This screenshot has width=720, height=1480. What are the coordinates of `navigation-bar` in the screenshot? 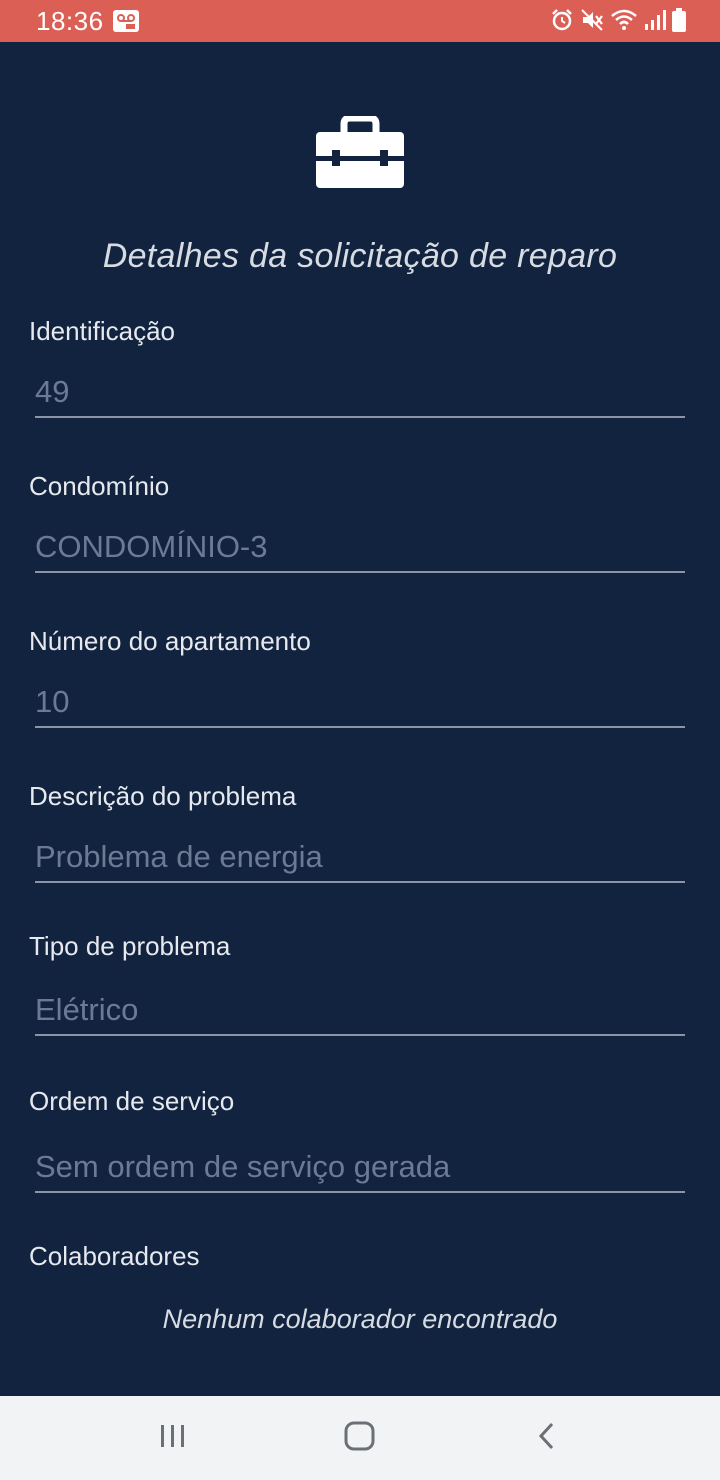 It's located at (360, 1438).